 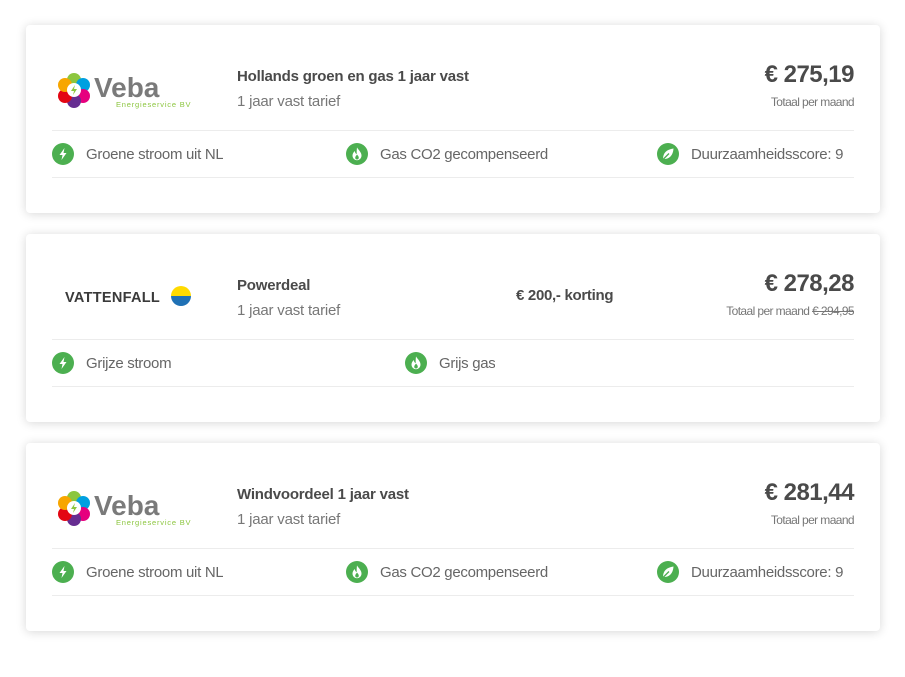 I want to click on price-label: Totaal per maand € 294,95, so click(x=790, y=311).